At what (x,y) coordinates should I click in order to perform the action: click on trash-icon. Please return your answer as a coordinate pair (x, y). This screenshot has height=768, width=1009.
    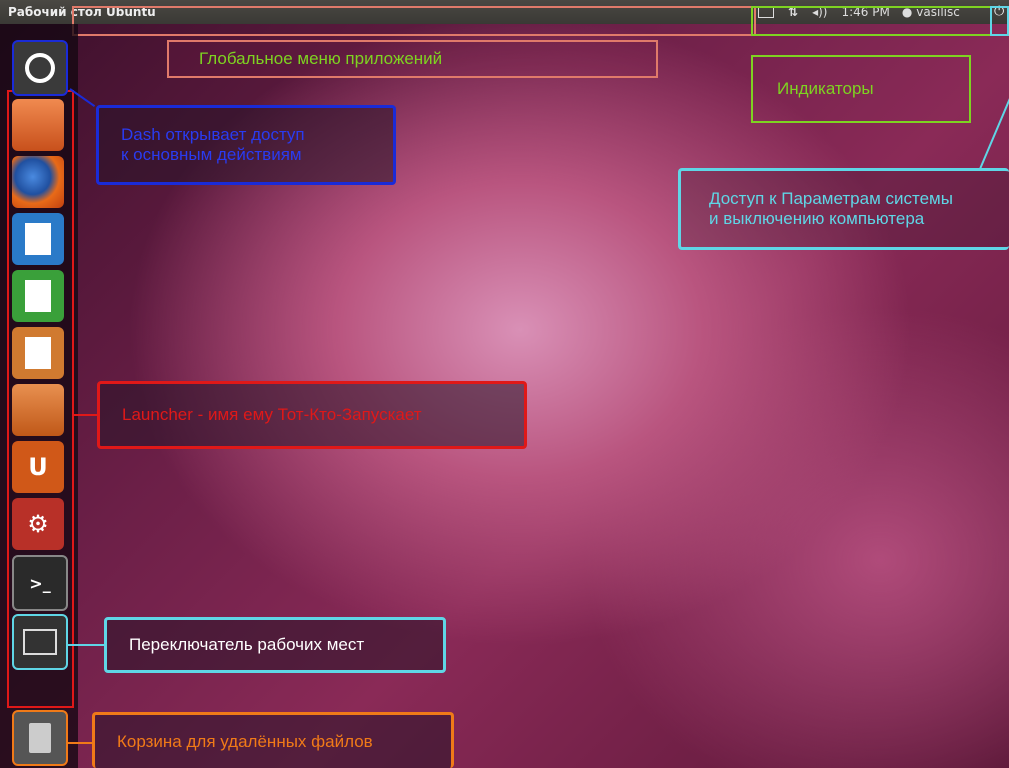
    Looking at the image, I should click on (40, 738).